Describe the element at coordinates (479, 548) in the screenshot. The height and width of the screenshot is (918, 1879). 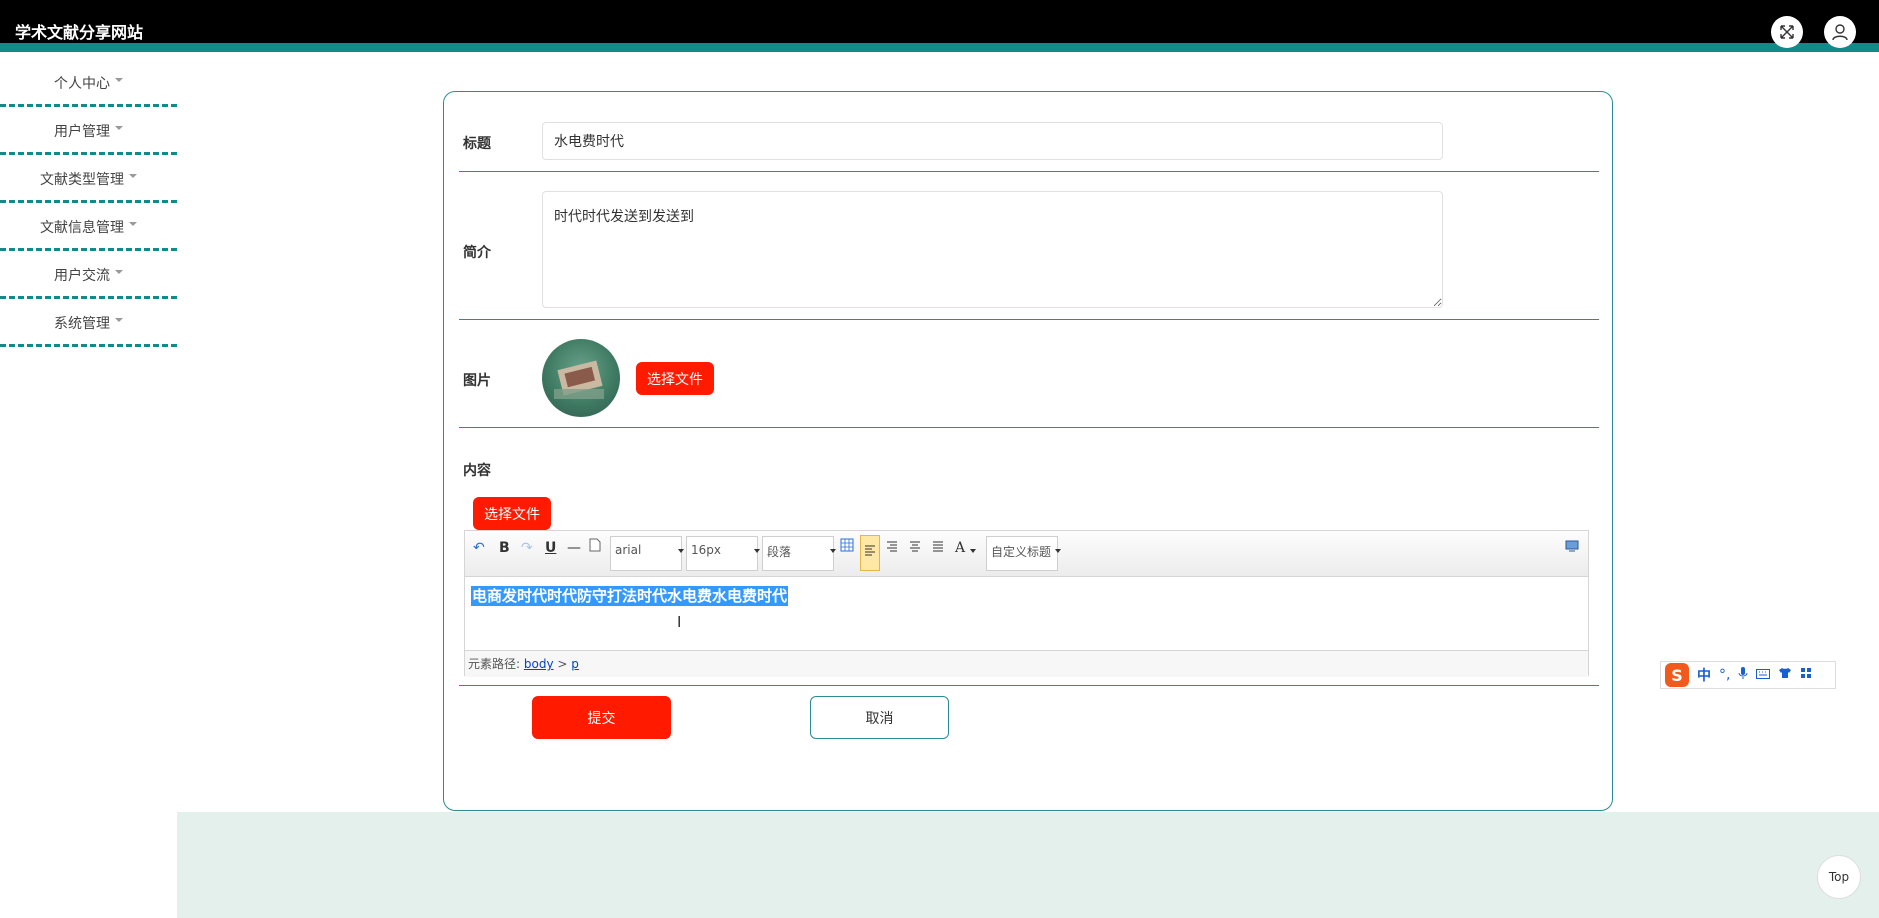
I see `undo-icon: ↶` at that location.